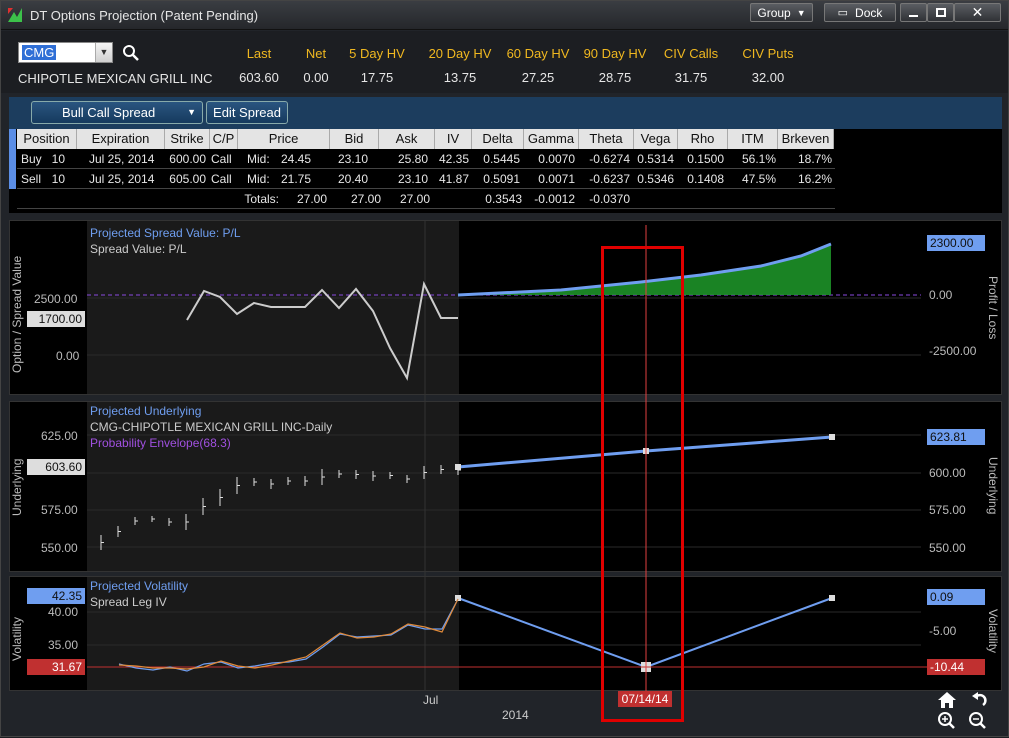  What do you see at coordinates (947, 473) in the screenshot?
I see `und-right-tick: 600.00` at bounding box center [947, 473].